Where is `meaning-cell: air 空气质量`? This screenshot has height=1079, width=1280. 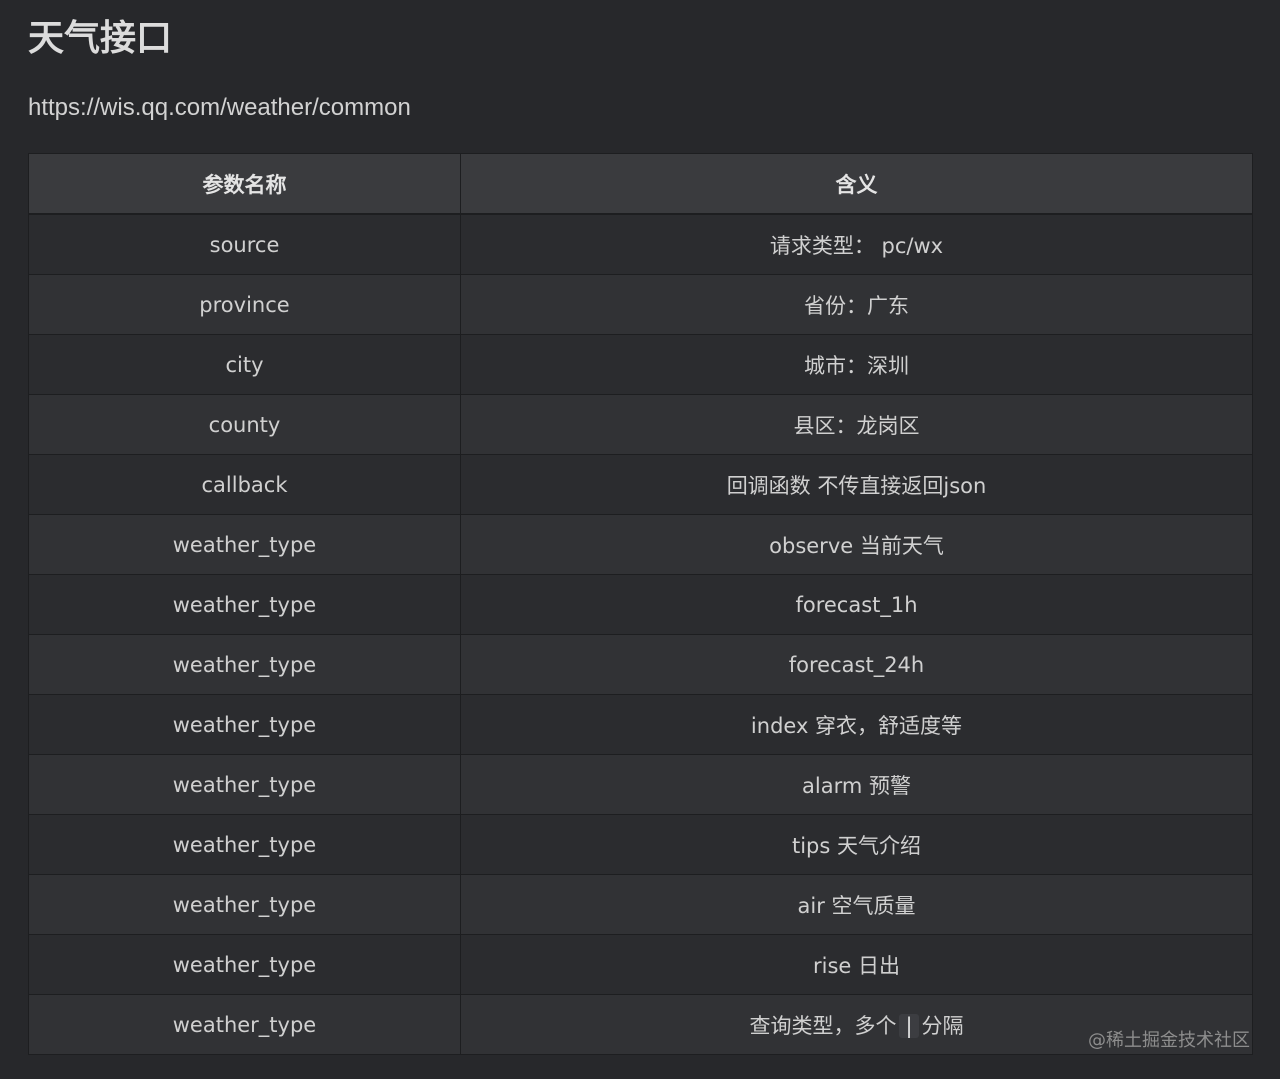
meaning-cell: air 空气质量 is located at coordinates (856, 904).